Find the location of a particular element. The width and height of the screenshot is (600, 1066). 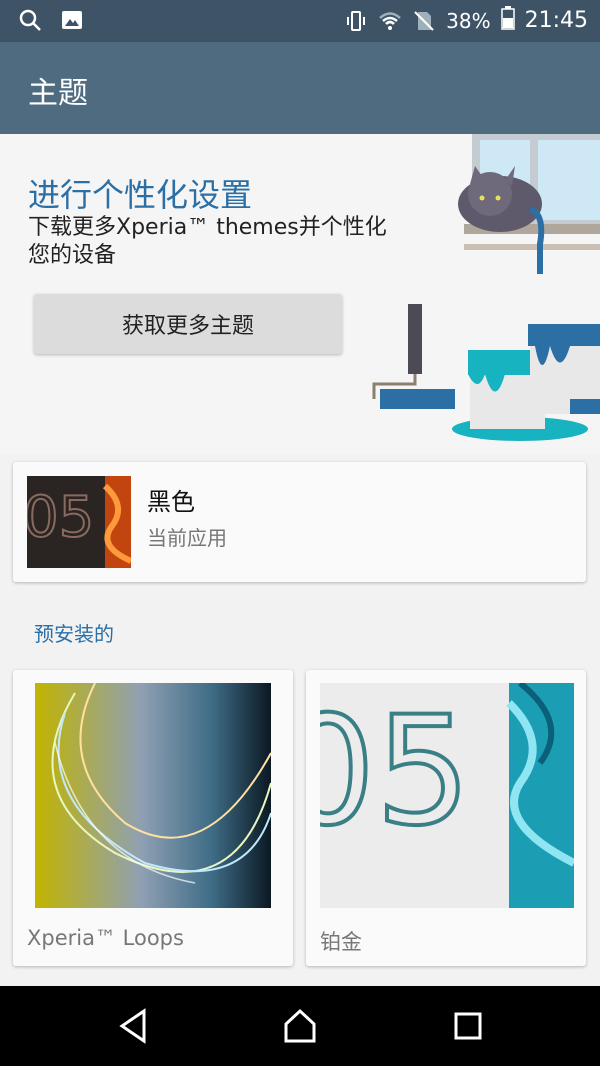

hero-headline: 进行个性化设置 is located at coordinates (140, 195).